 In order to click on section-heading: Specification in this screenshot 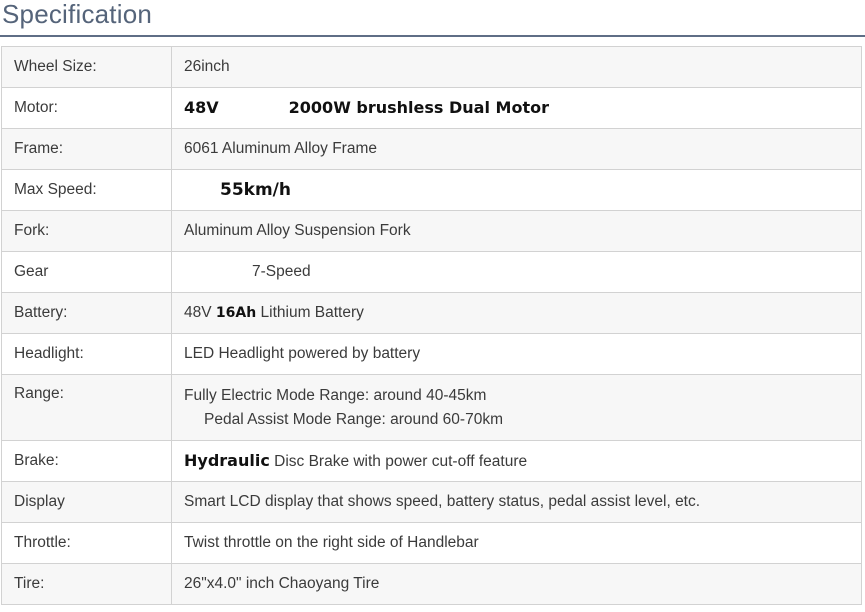, I will do `click(77, 14)`.